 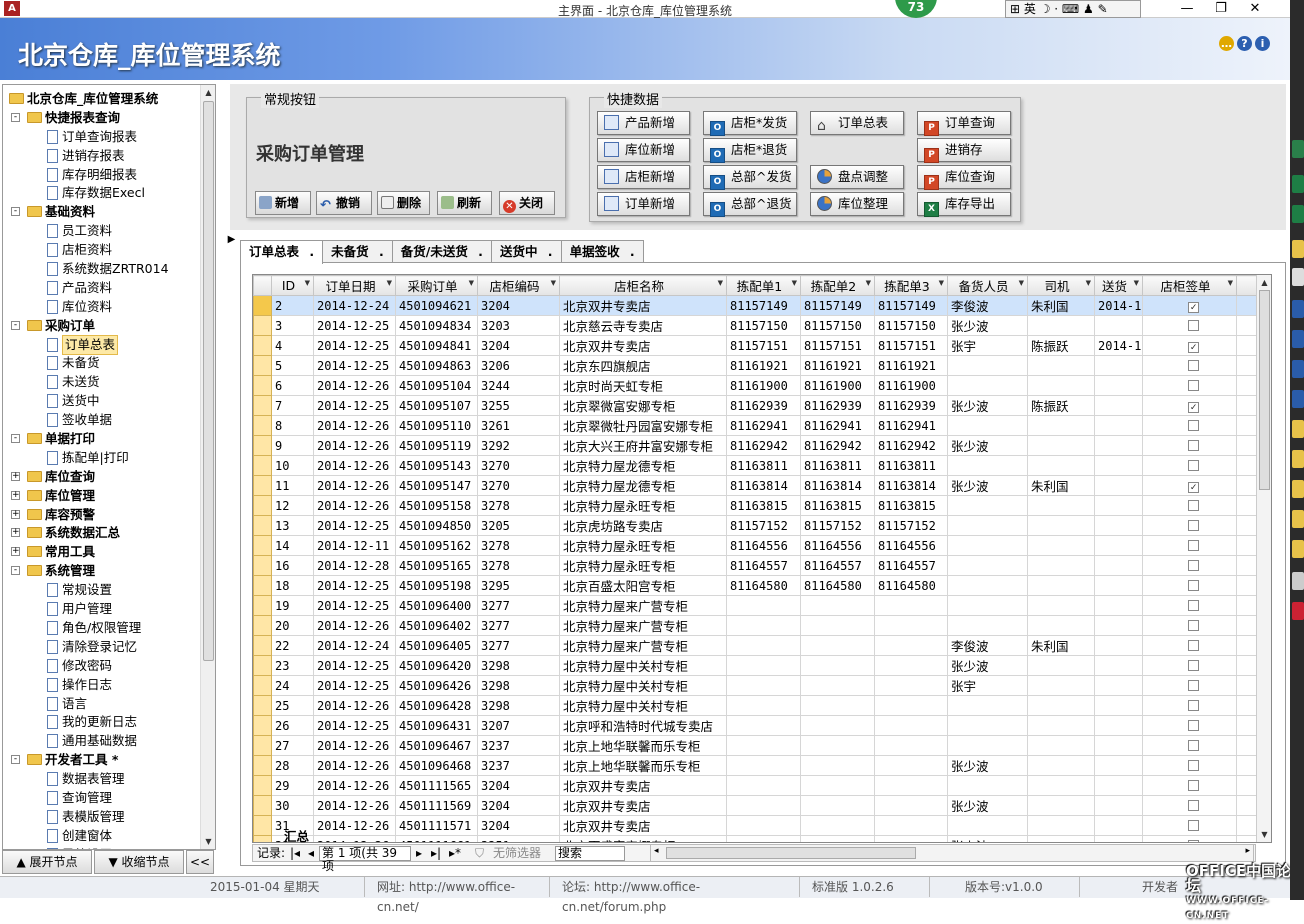 I want to click on cell-2: 4501095158, so click(x=436, y=505).